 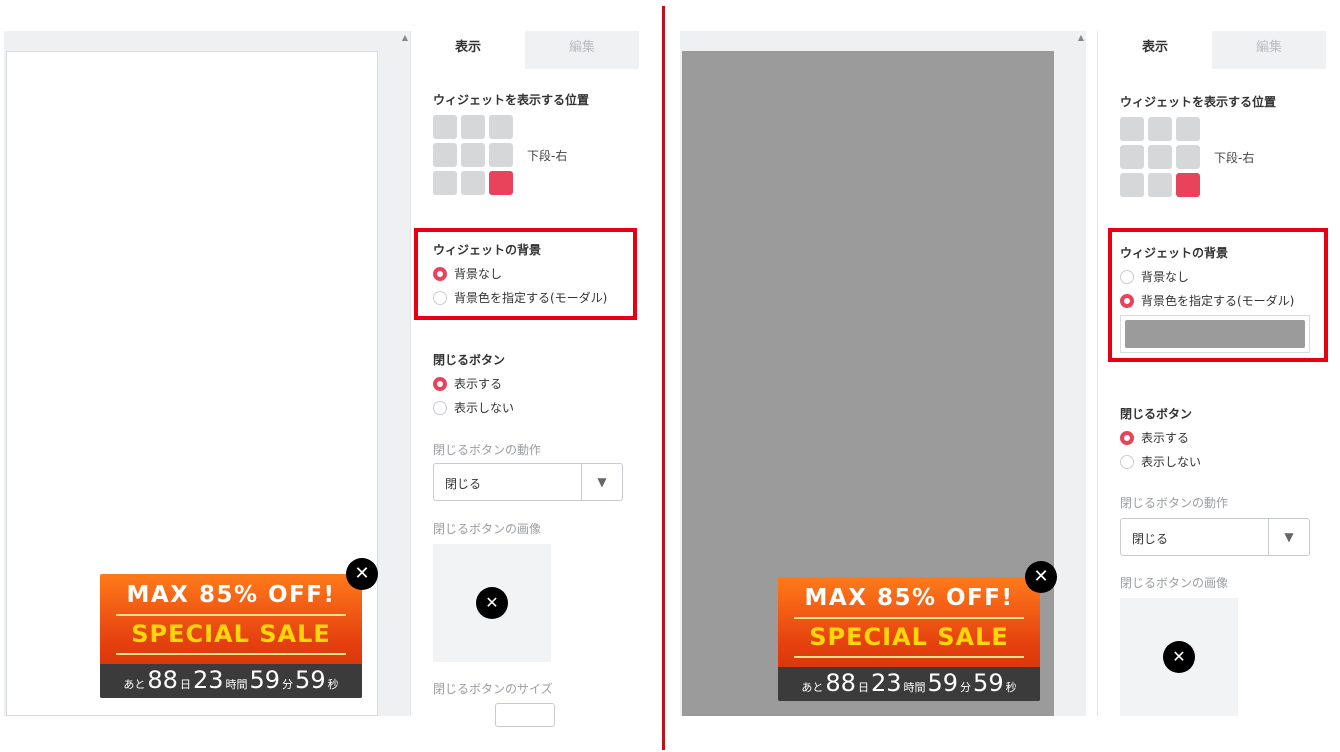 I want to click on countdown-days-unit: 日, so click(x=863, y=687).